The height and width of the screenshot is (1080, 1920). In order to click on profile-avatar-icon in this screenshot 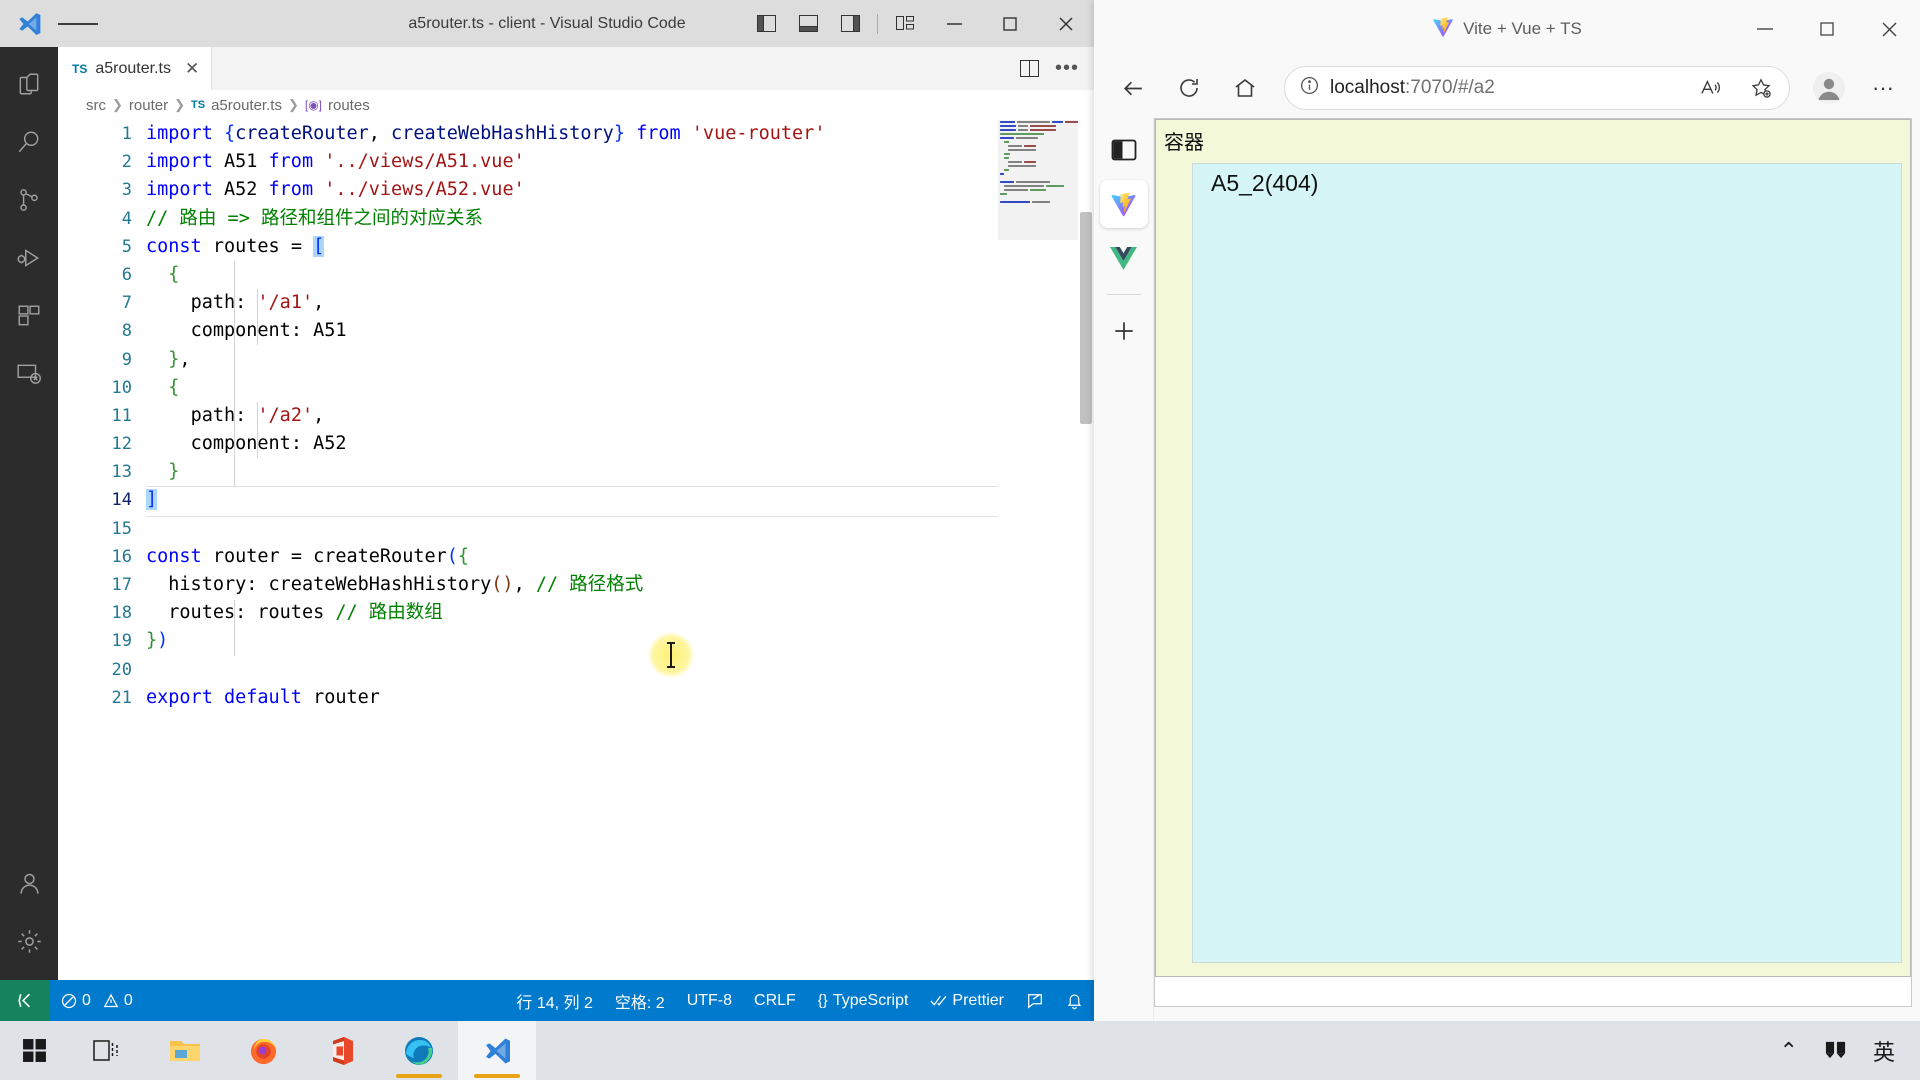, I will do `click(1829, 88)`.